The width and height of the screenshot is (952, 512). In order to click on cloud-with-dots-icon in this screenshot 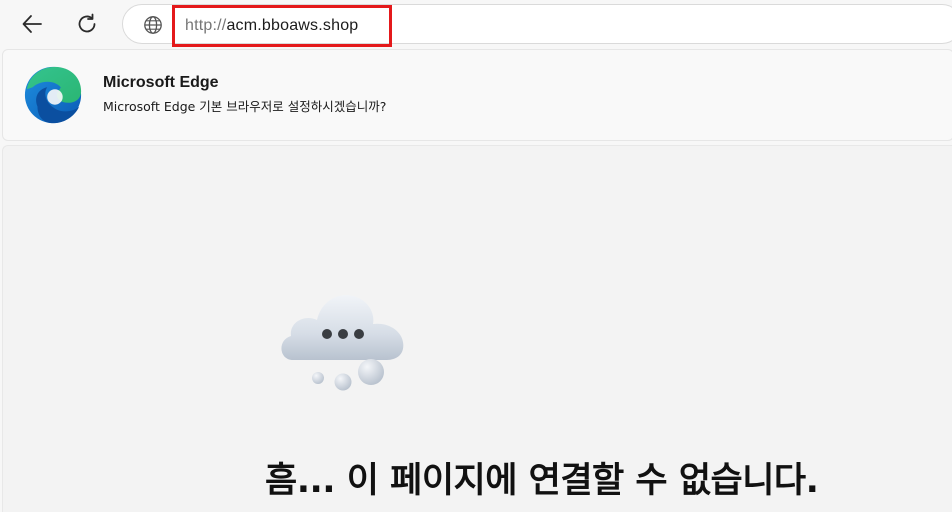, I will do `click(342, 343)`.